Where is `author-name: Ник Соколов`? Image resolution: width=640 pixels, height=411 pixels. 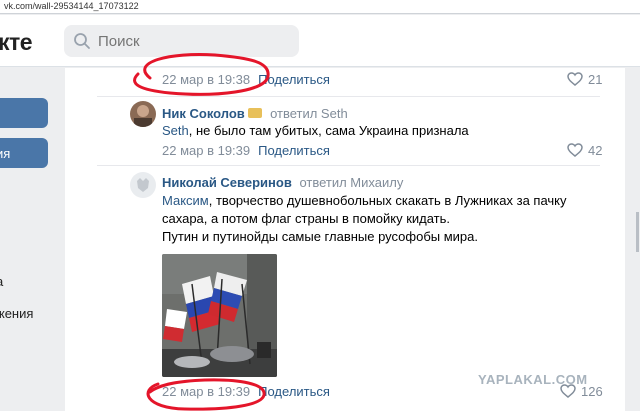 author-name: Ник Соколов is located at coordinates (203, 113).